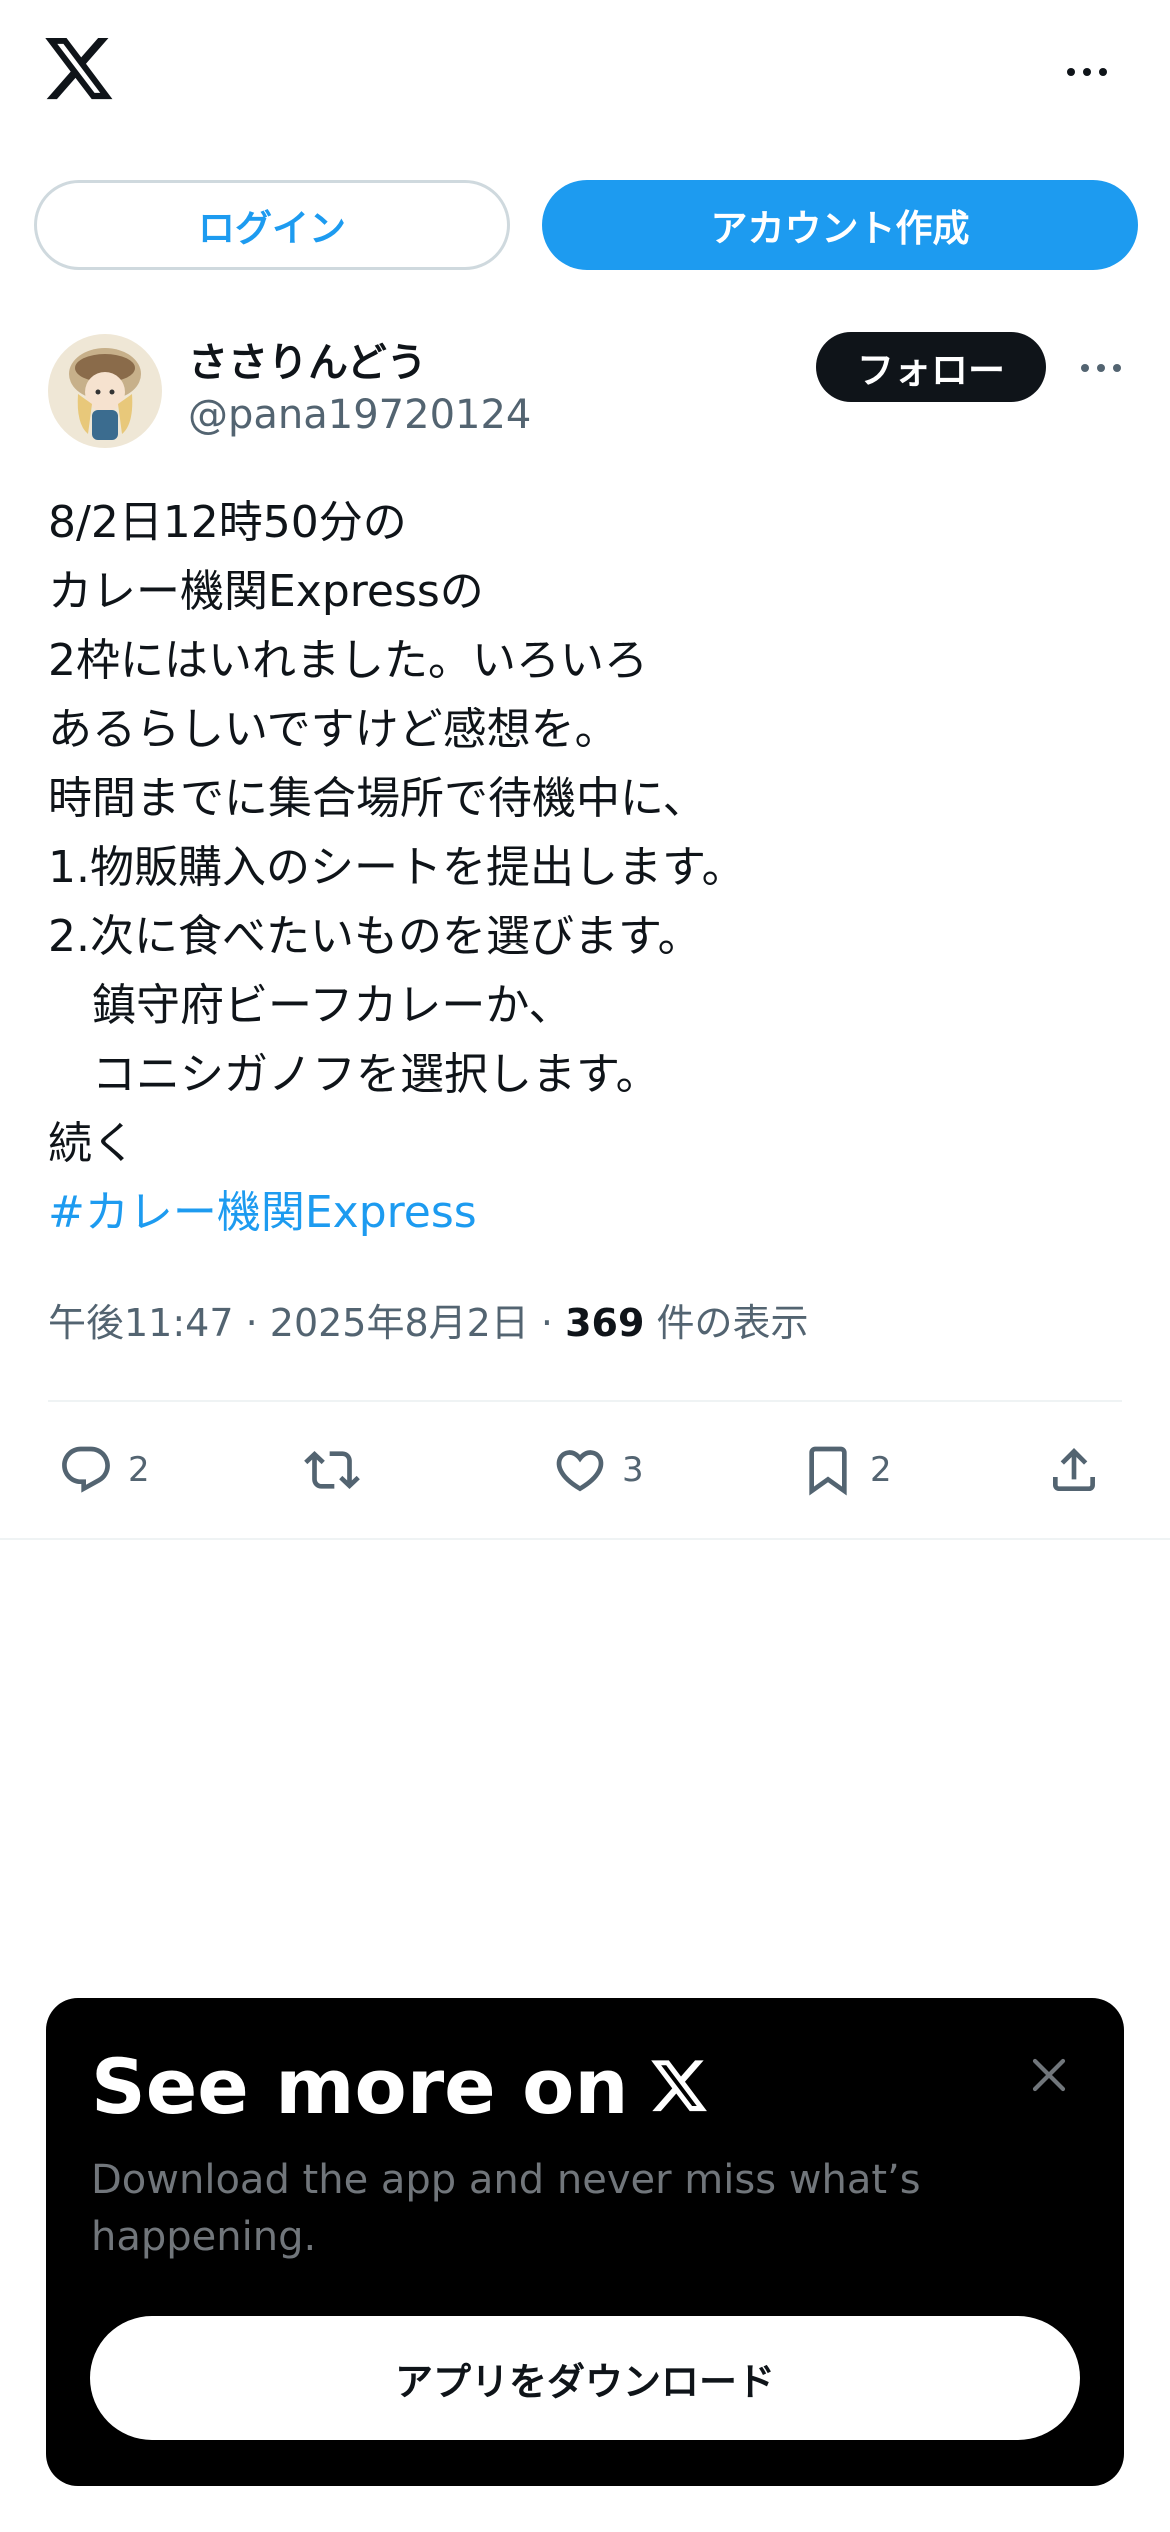  Describe the element at coordinates (633, 1470) in the screenshot. I see `like-count: 3` at that location.